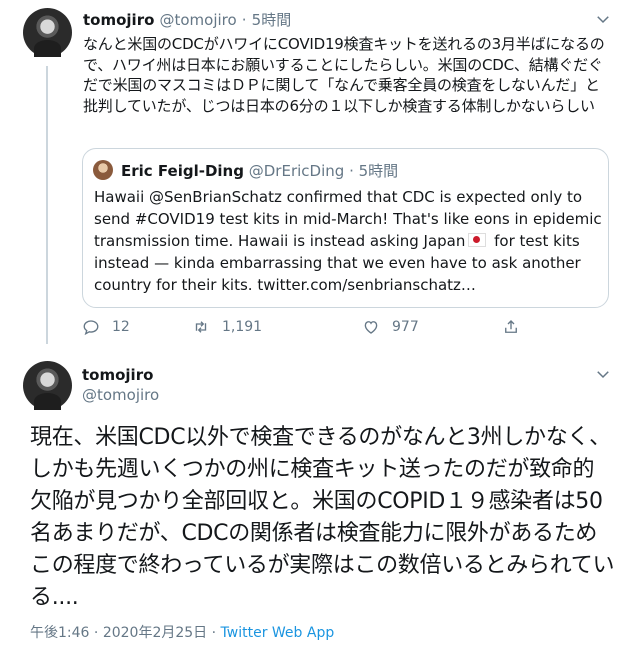 This screenshot has height=653, width=640. What do you see at coordinates (278, 633) in the screenshot?
I see `tweet-source-link: Twitter Web App` at bounding box center [278, 633].